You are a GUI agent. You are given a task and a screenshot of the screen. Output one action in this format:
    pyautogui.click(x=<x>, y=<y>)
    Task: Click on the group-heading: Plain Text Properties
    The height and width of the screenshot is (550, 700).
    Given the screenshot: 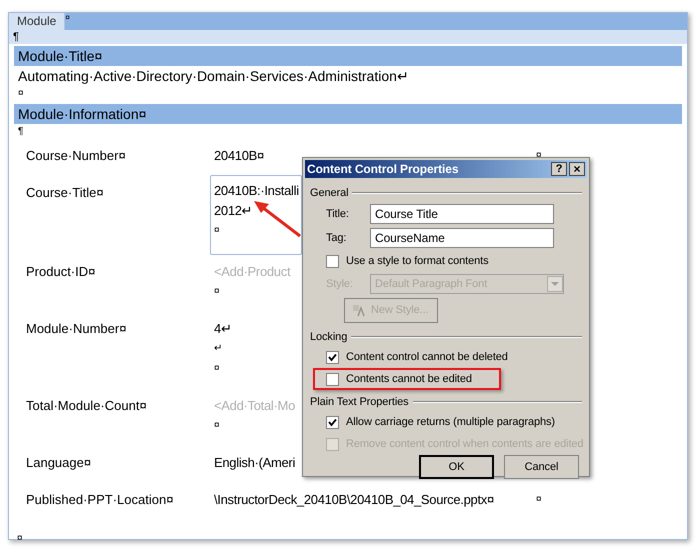 What is the action you would take?
    pyautogui.click(x=359, y=402)
    